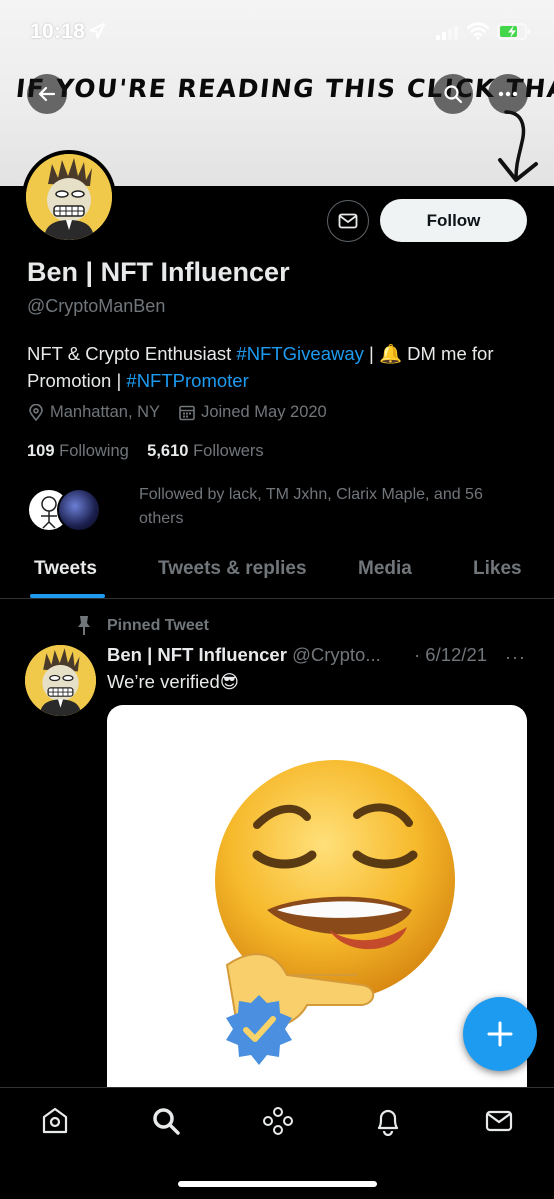  I want to click on pin-icon, so click(84, 625).